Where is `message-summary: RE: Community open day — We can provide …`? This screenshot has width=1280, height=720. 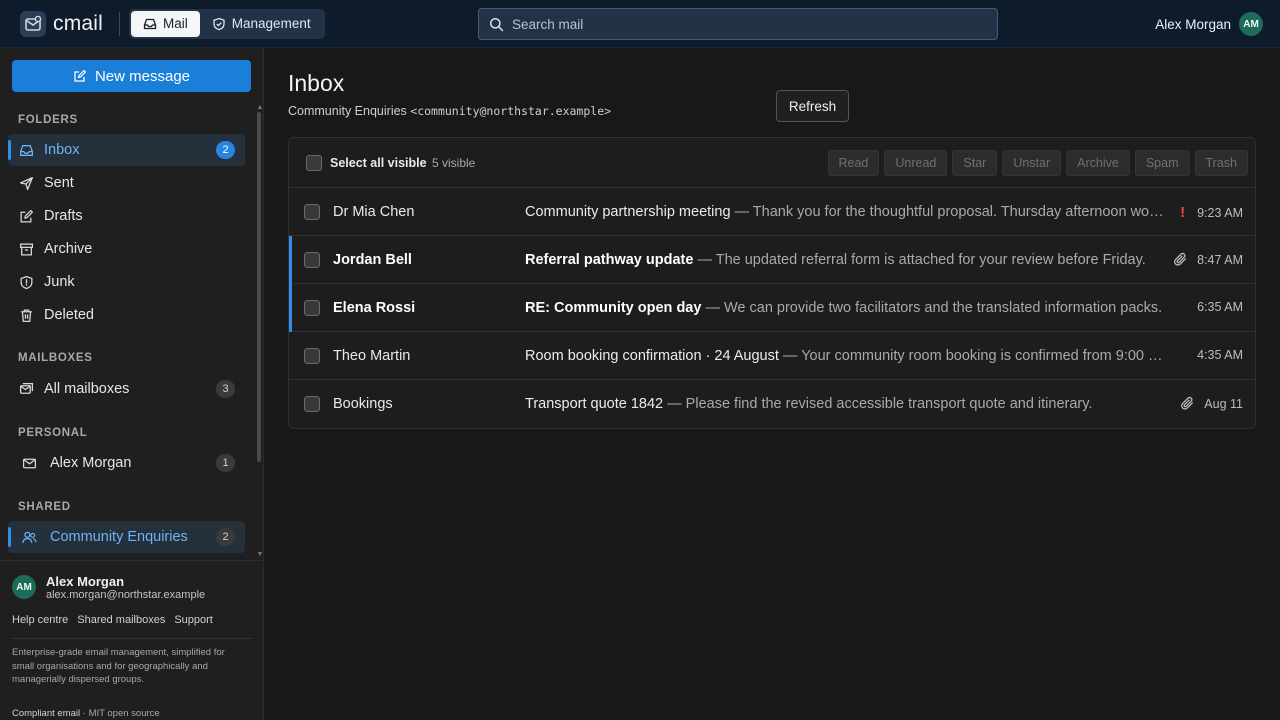 message-summary: RE: Community open day — We can provide … is located at coordinates (845, 308).